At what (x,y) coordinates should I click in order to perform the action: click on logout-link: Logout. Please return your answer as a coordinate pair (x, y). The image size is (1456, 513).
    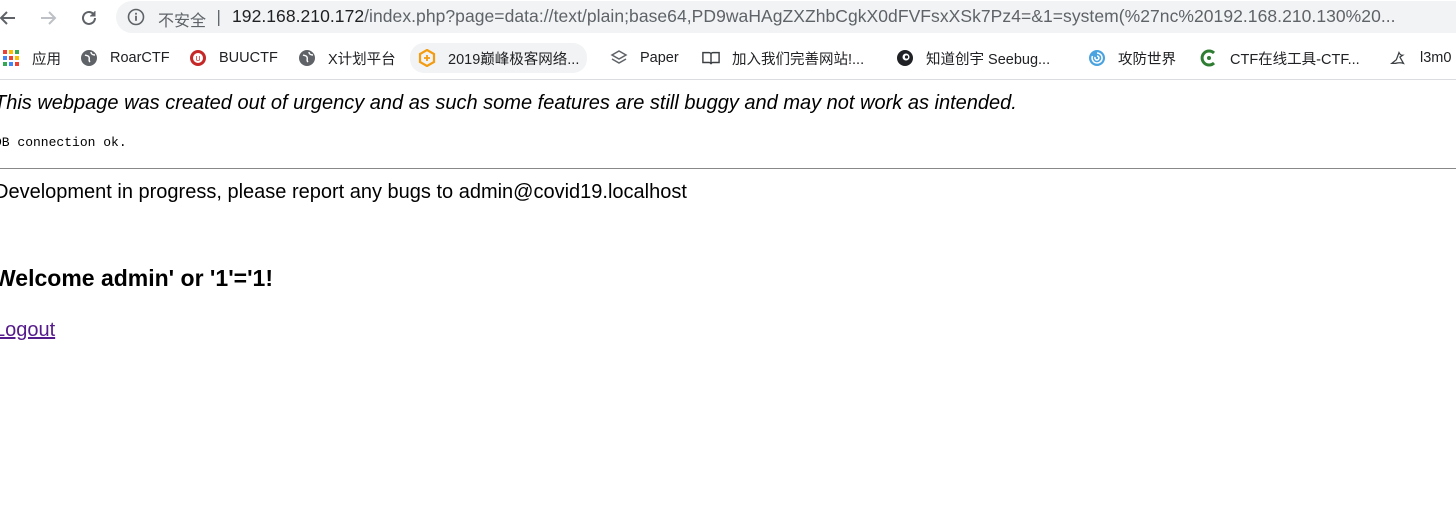
    Looking at the image, I should click on (27, 330).